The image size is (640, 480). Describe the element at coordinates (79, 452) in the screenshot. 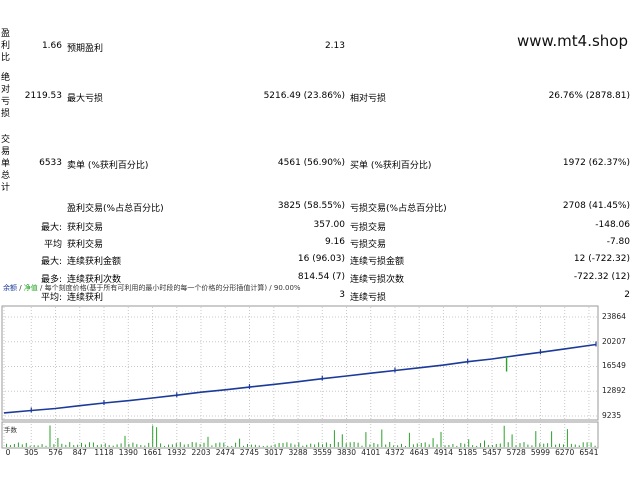

I see `x-tick-label-3: 847` at that location.